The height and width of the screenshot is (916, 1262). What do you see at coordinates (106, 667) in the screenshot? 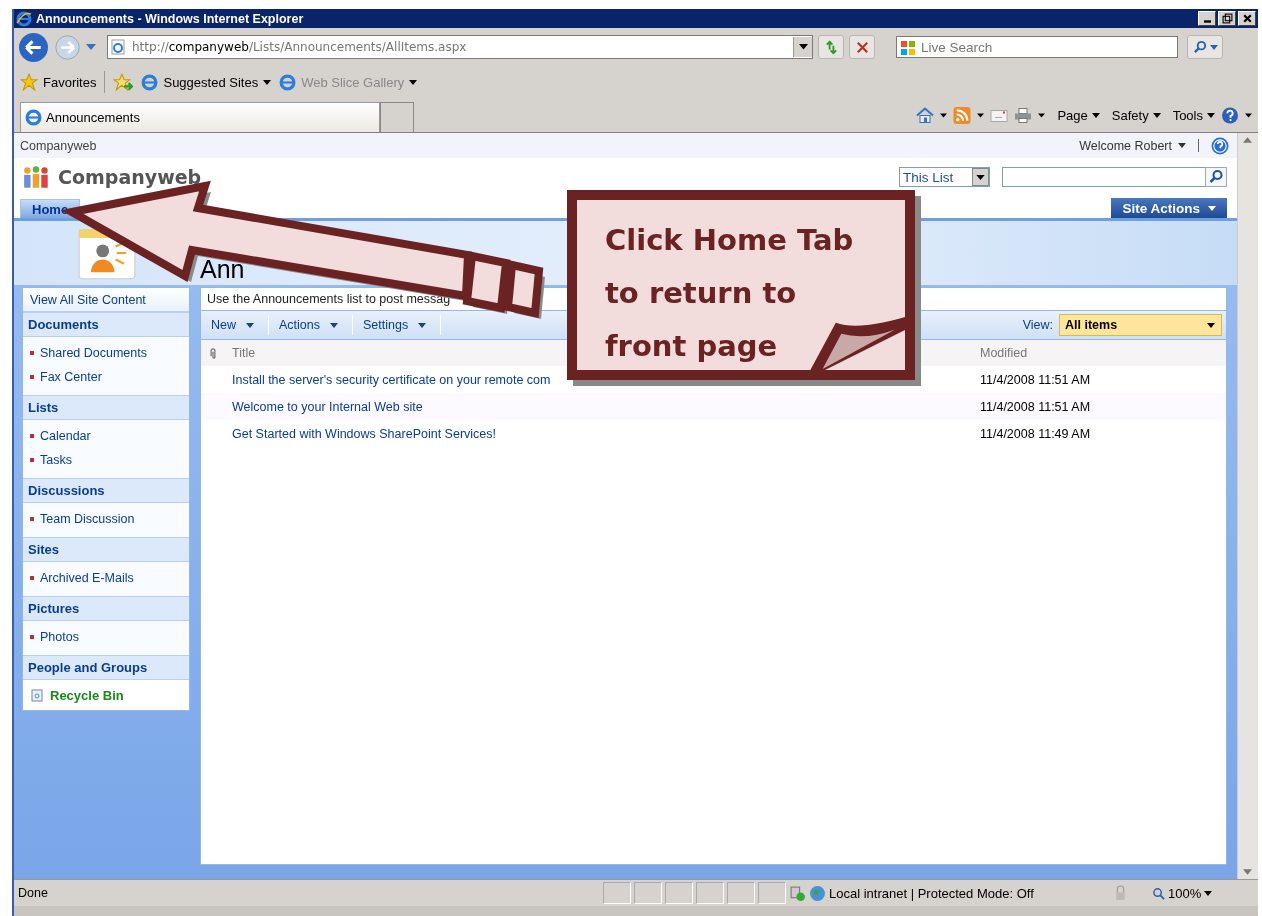
I see `nav-heading: People and Groups` at bounding box center [106, 667].